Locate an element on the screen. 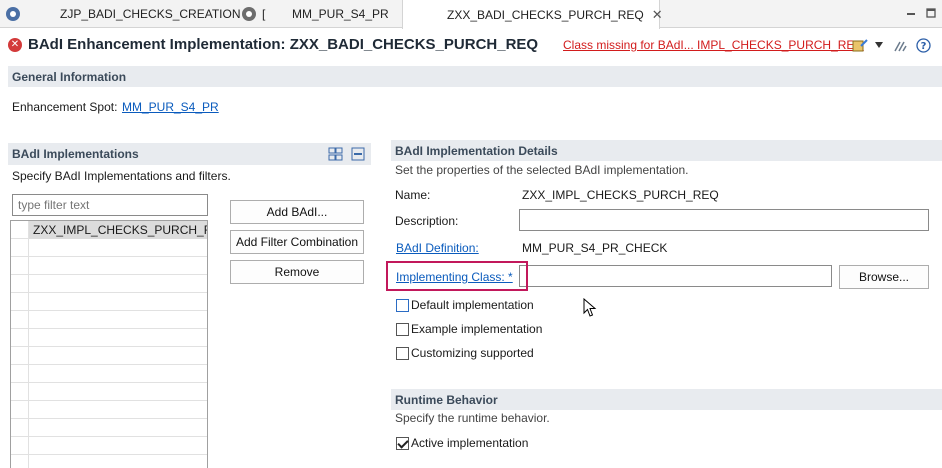 This screenshot has width=942, height=468. badi-definition-value: MM_PUR_S4_PR_CHECK is located at coordinates (595, 248).